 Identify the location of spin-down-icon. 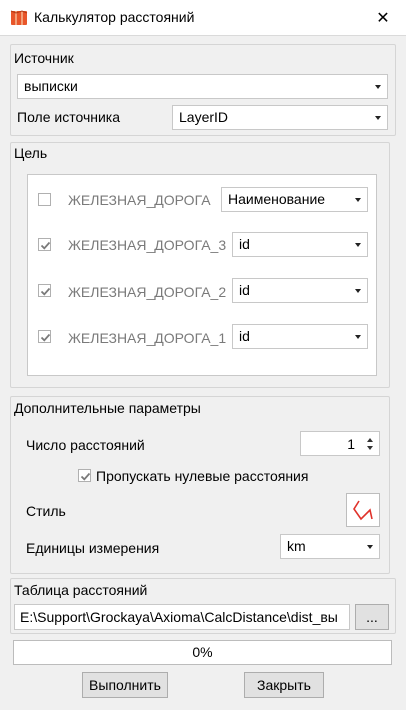
(370, 448).